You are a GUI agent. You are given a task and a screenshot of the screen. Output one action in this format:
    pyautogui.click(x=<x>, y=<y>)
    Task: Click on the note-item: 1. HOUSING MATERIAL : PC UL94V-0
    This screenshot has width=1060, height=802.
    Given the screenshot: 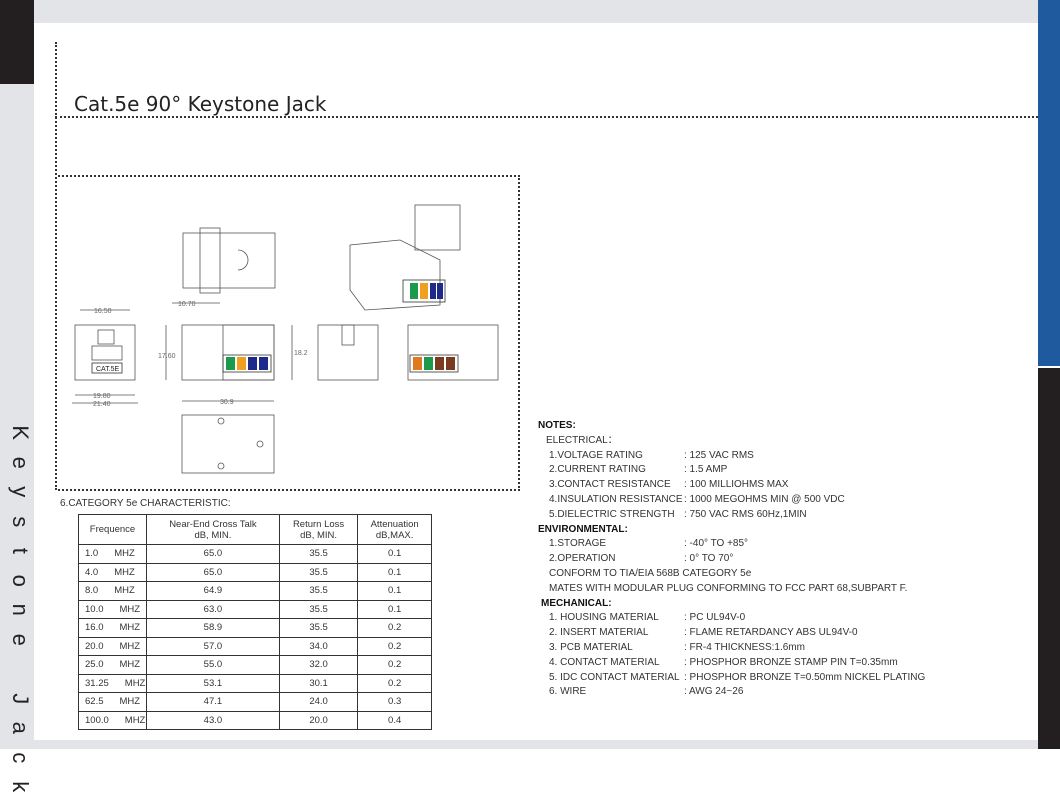 What is the action you would take?
    pyautogui.click(x=731, y=618)
    